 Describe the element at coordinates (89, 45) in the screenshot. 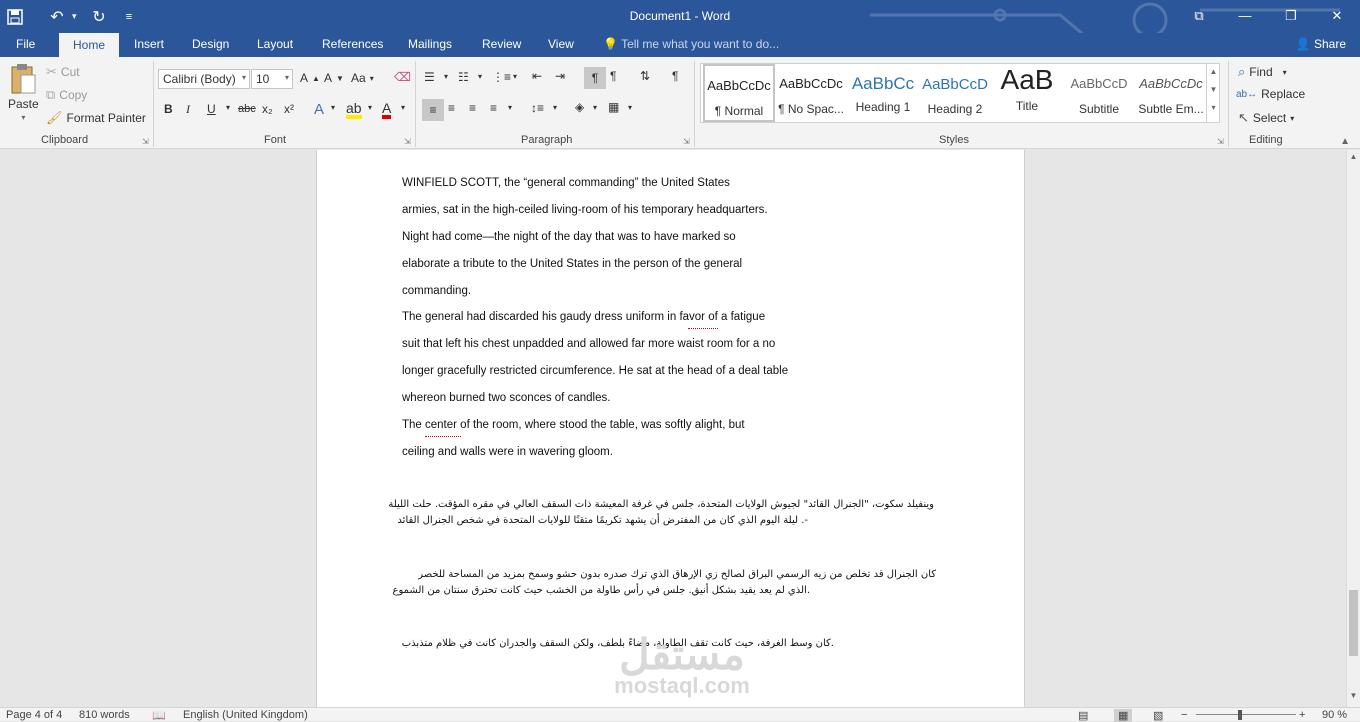

I see `tab-home: Home` at that location.